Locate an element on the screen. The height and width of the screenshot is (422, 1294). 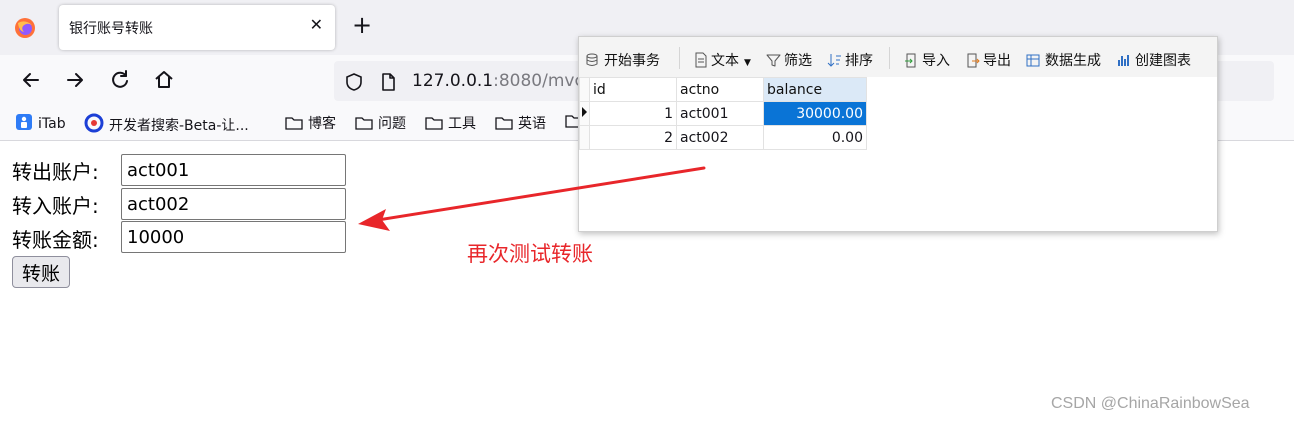
annotation-arrow is located at coordinates (532, 198).